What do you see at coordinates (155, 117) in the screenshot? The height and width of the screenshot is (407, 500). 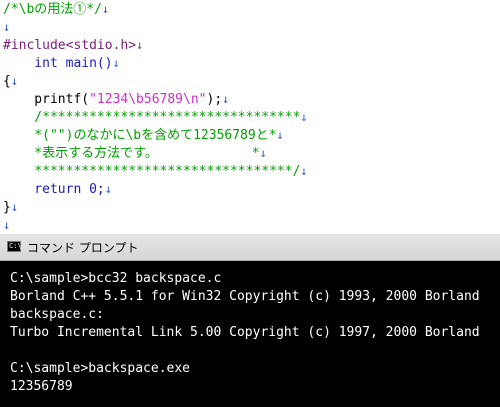 I see `code-line-comment-1: /*********************************↓` at bounding box center [155, 117].